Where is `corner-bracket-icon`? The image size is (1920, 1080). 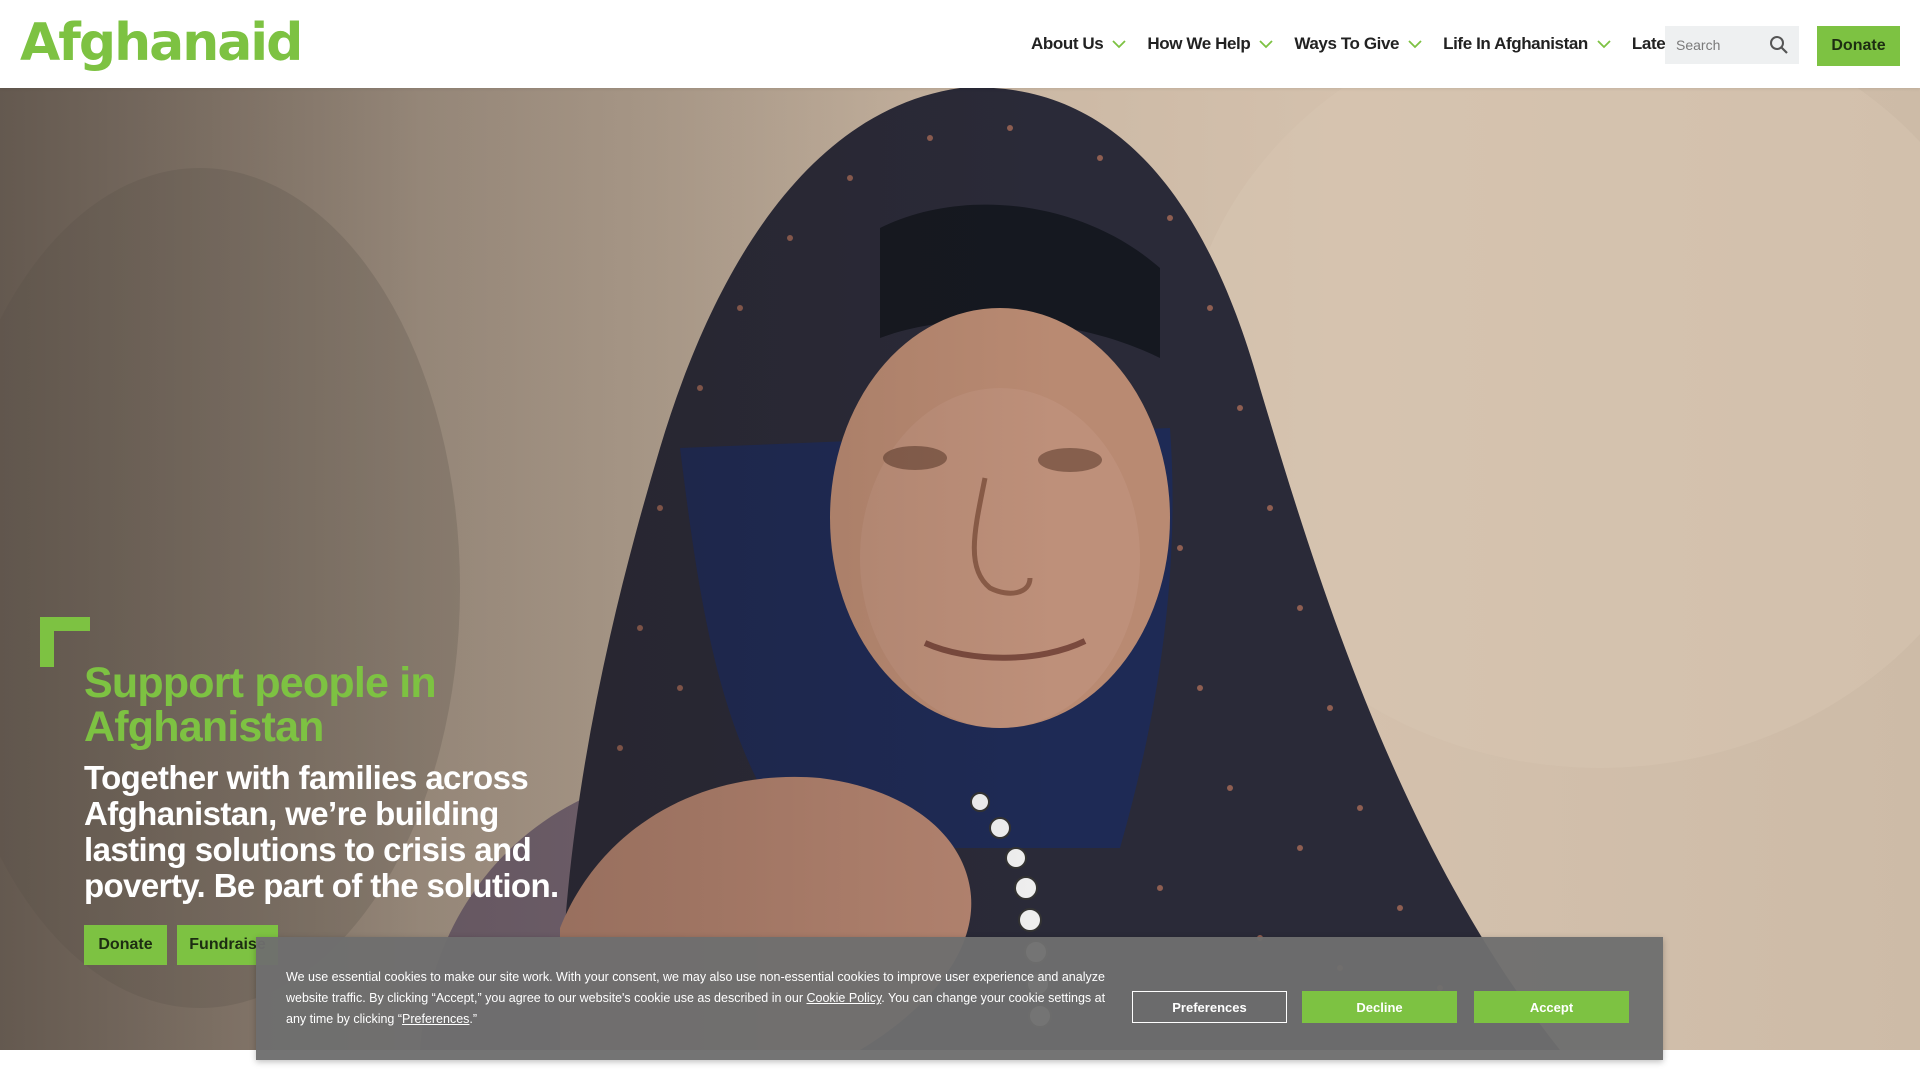 corner-bracket-icon is located at coordinates (65, 642).